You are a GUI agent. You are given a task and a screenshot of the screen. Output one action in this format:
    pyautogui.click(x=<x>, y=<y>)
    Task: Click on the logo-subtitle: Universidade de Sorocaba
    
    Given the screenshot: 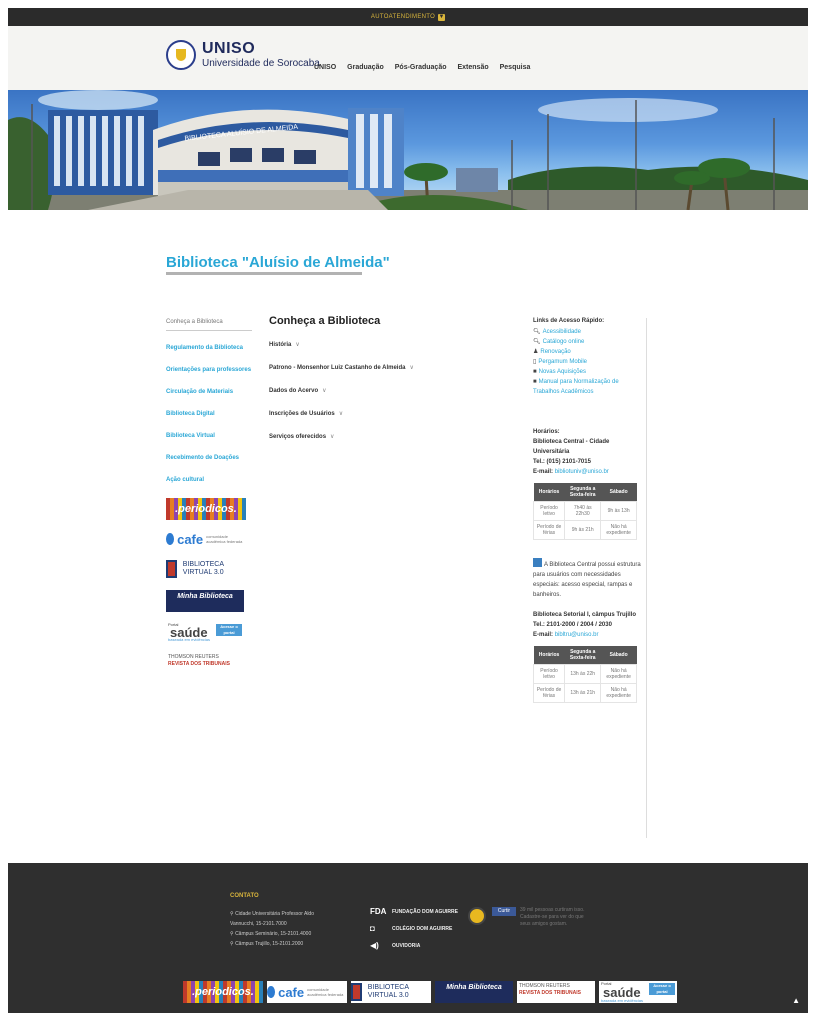 What is the action you would take?
    pyautogui.click(x=261, y=63)
    